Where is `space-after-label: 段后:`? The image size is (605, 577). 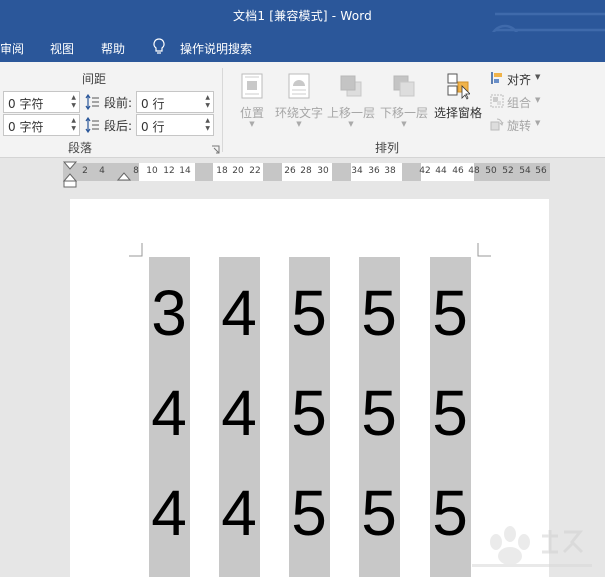 space-after-label: 段后: is located at coordinates (118, 126).